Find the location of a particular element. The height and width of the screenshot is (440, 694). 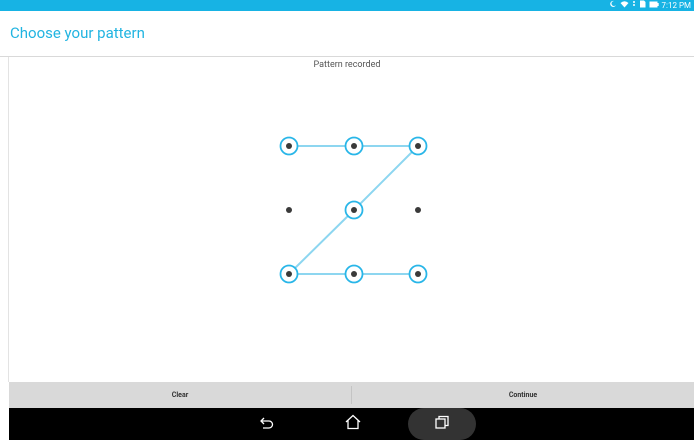

home-icon is located at coordinates (353, 424).